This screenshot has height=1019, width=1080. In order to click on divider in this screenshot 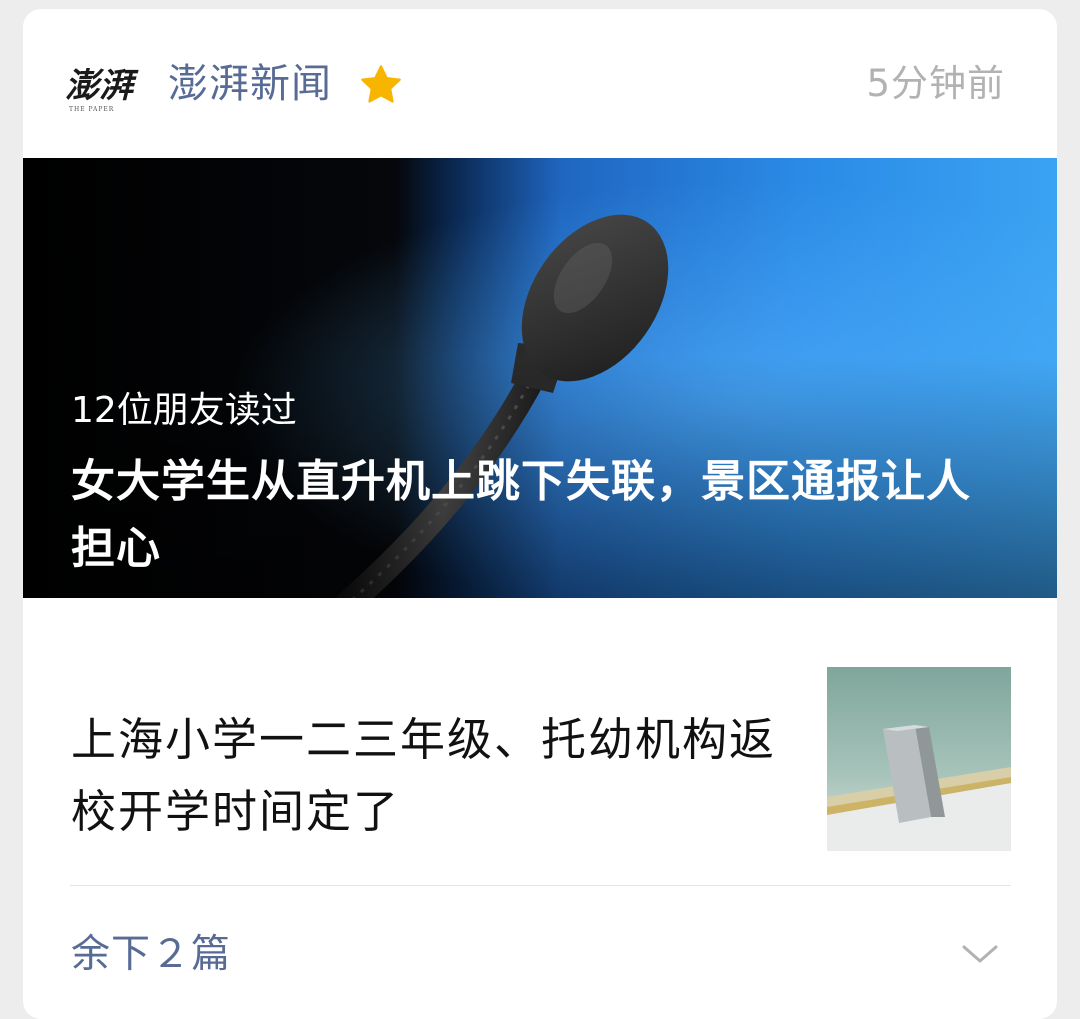, I will do `click(540, 885)`.